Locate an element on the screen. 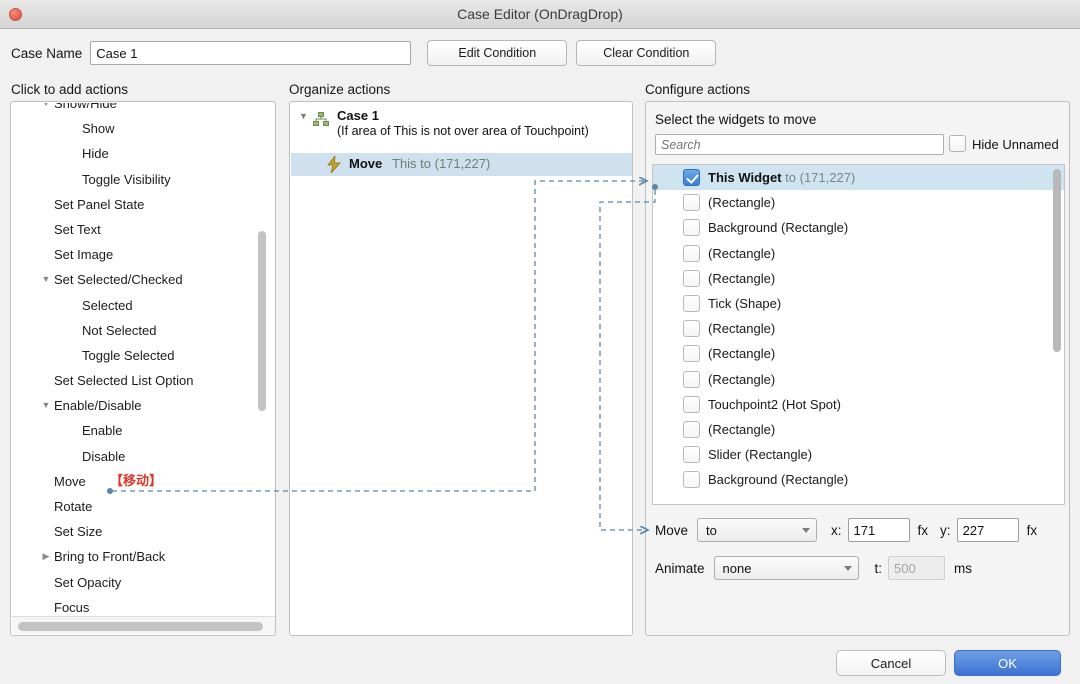 Image resolution: width=1080 pixels, height=684 pixels. widget-label: This Widget to (171,227) is located at coordinates (781, 177).